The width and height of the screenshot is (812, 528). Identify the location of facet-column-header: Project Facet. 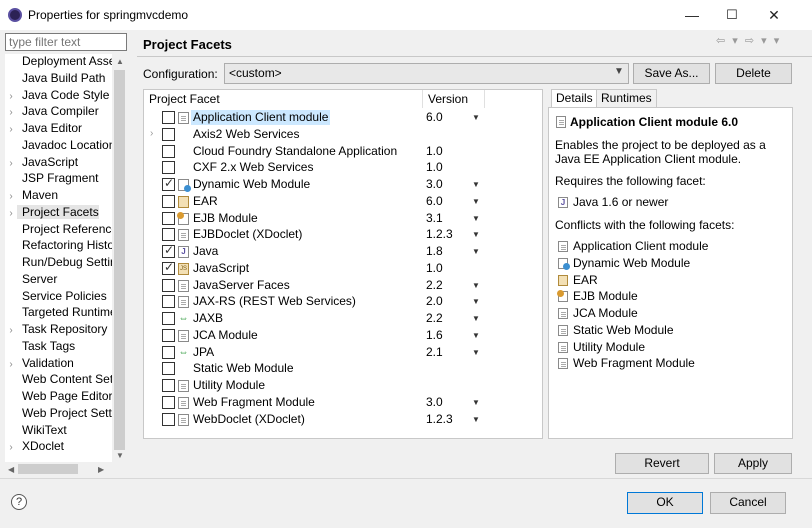
(283, 99).